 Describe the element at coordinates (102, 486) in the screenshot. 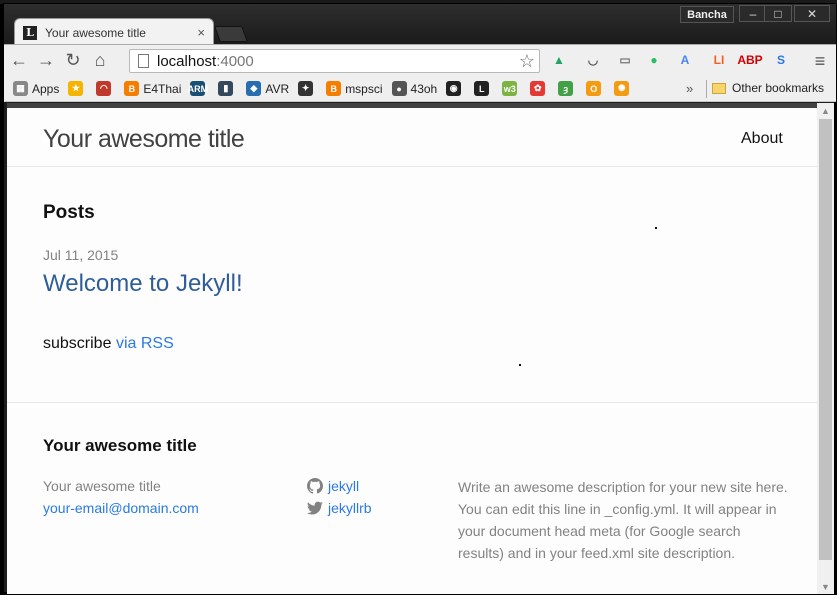

I see `footer-site-name: Your awesome title` at that location.